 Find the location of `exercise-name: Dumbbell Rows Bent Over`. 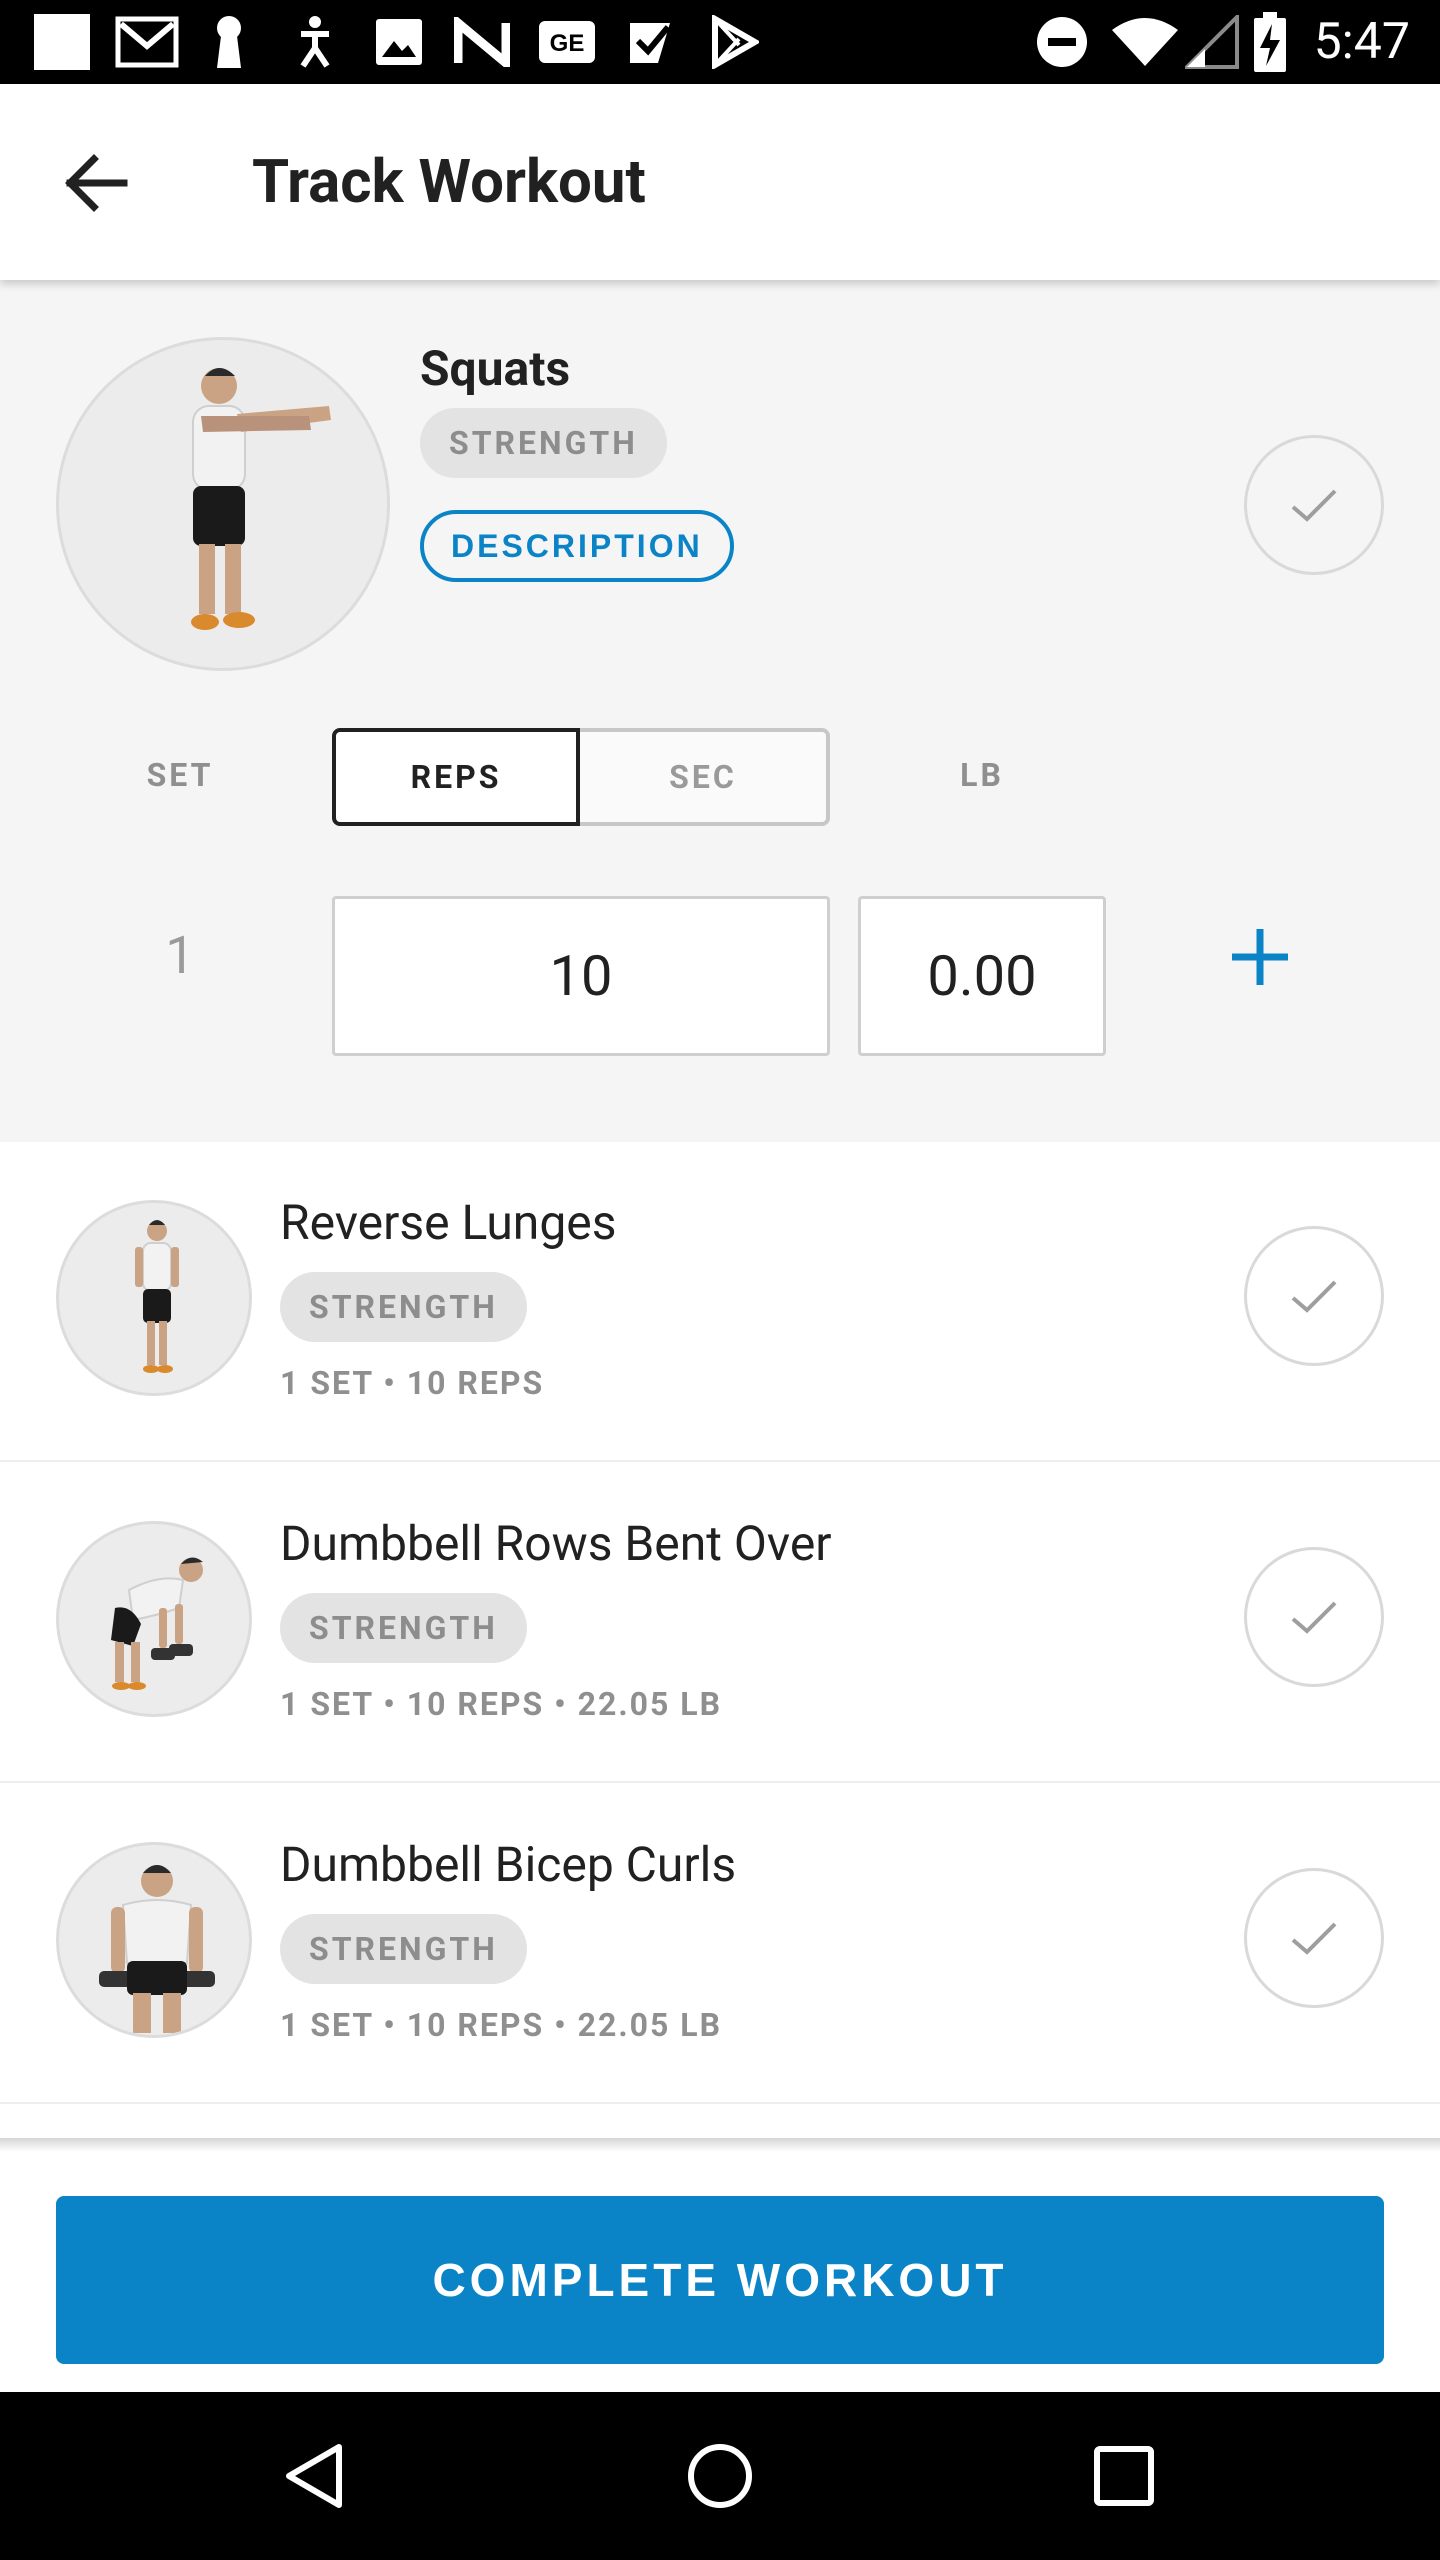

exercise-name: Dumbbell Rows Bent Over is located at coordinates (556, 1543).